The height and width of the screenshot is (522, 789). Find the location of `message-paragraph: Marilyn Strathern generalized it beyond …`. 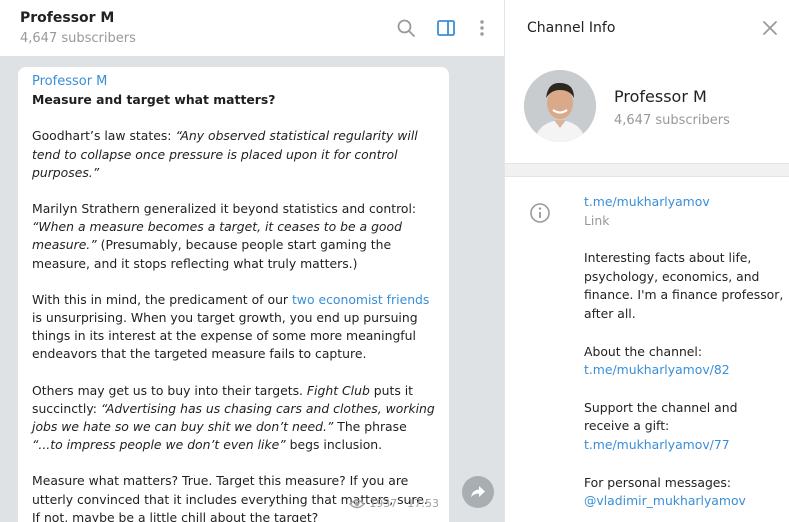

message-paragraph: Marilyn Strathern generalized it beyond … is located at coordinates (224, 236).